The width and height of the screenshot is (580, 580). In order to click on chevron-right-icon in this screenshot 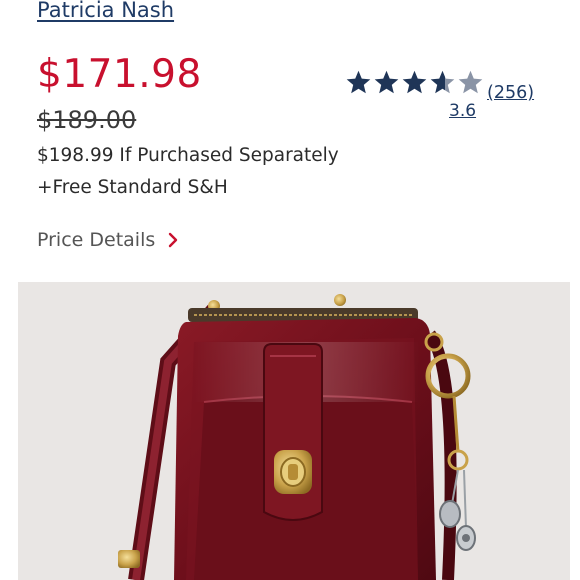, I will do `click(173, 240)`.